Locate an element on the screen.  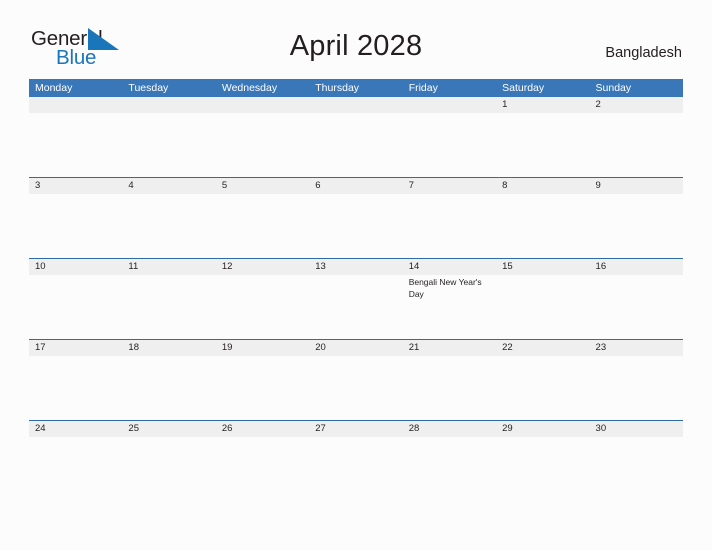
event-band: Bengali New Year's Day is located at coordinates (356, 306).